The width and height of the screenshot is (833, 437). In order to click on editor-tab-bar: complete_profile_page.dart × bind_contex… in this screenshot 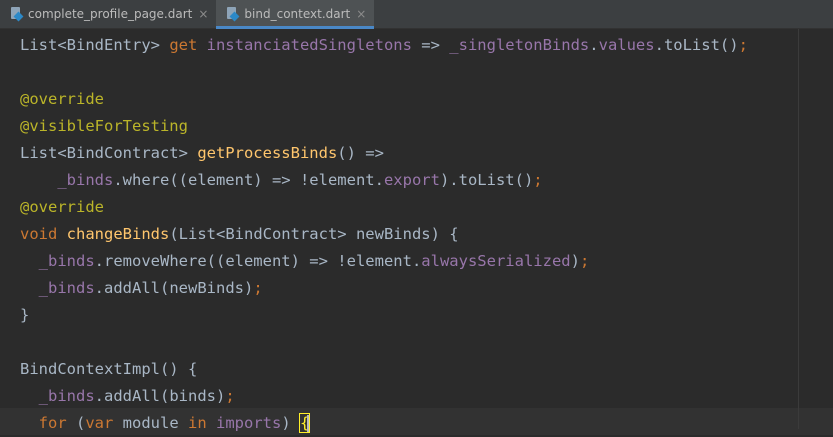, I will do `click(416, 14)`.